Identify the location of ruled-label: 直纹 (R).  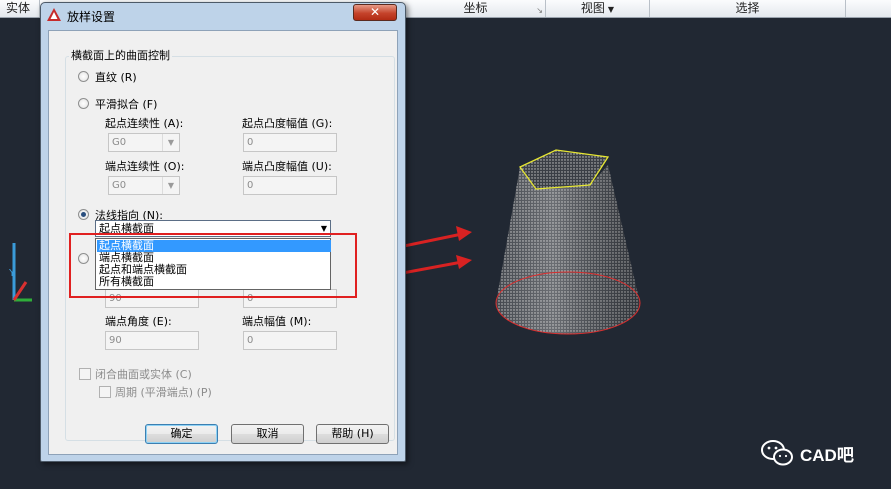
(116, 77).